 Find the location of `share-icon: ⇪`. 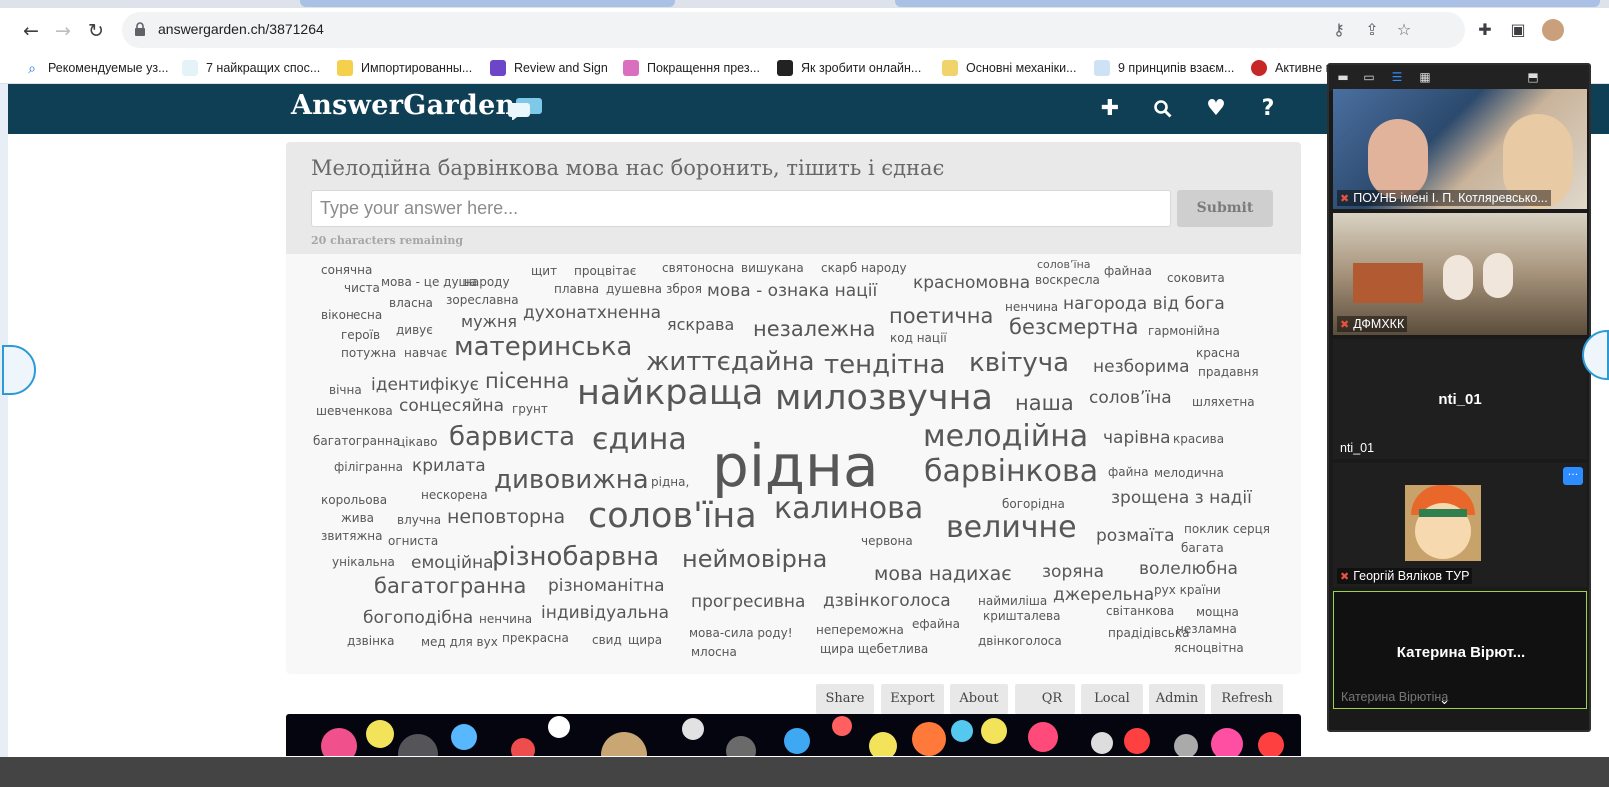

share-icon: ⇪ is located at coordinates (1372, 30).